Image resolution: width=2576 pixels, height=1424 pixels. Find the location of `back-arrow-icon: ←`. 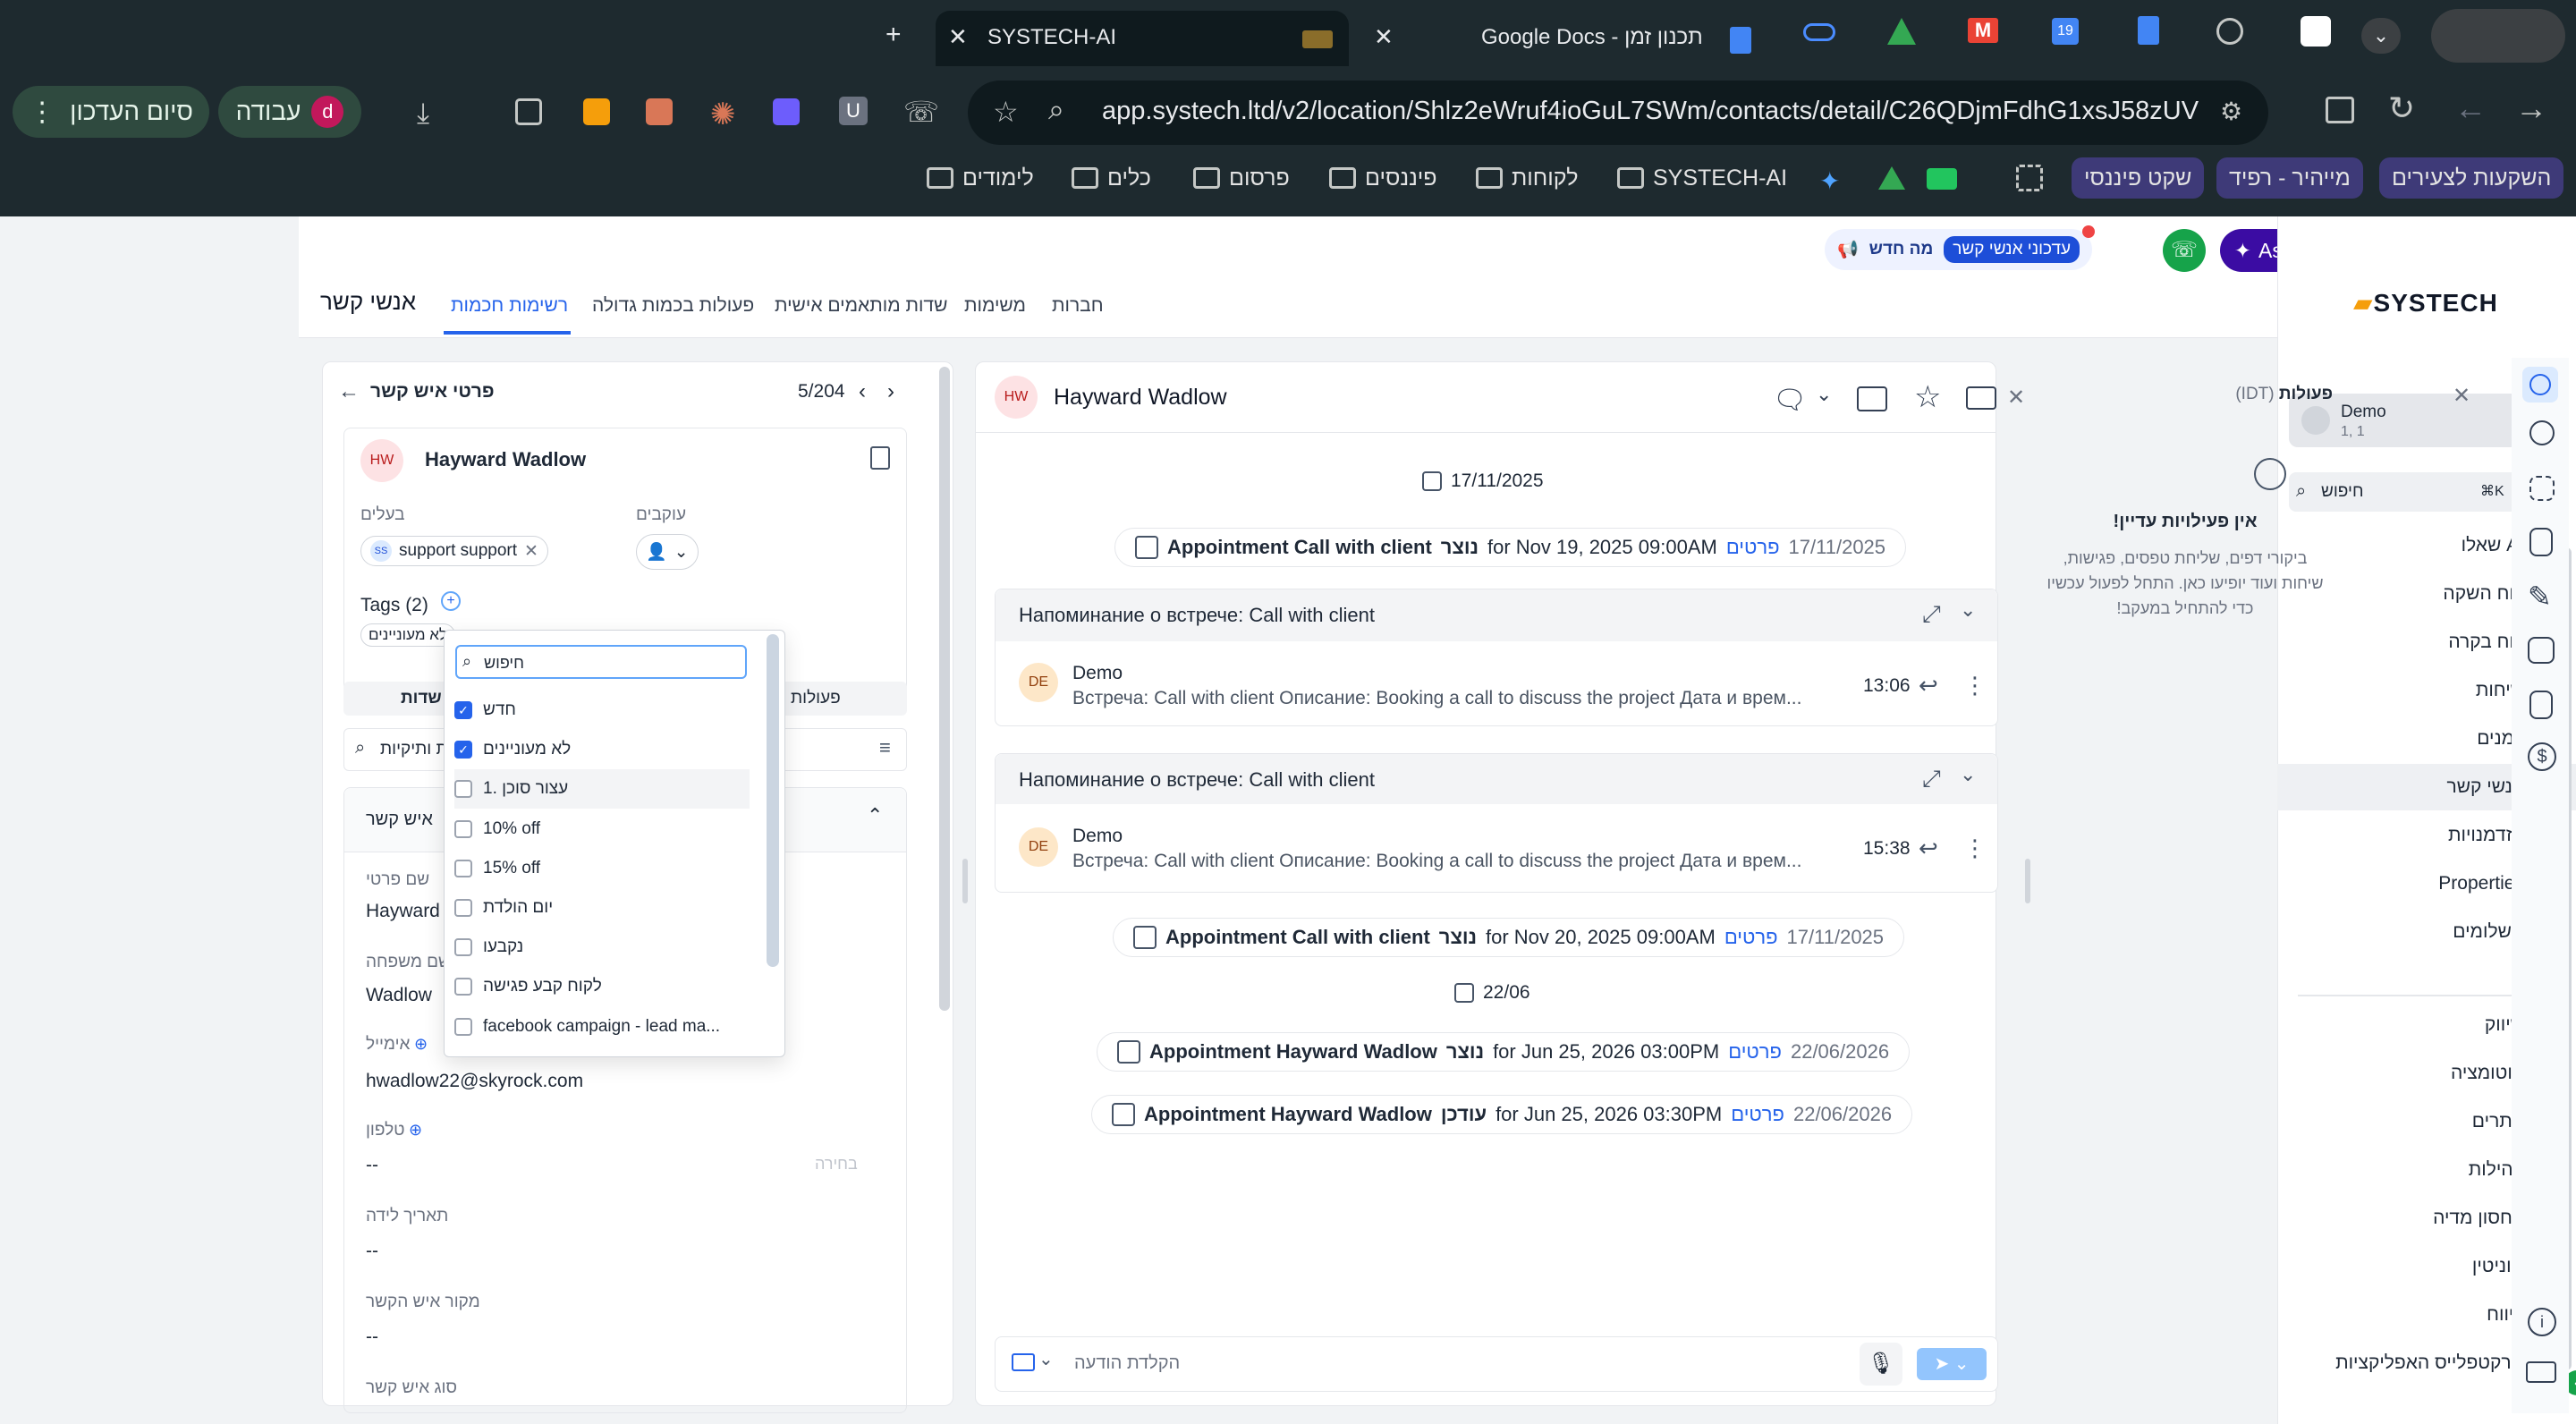

back-arrow-icon: ← is located at coordinates (349, 391).